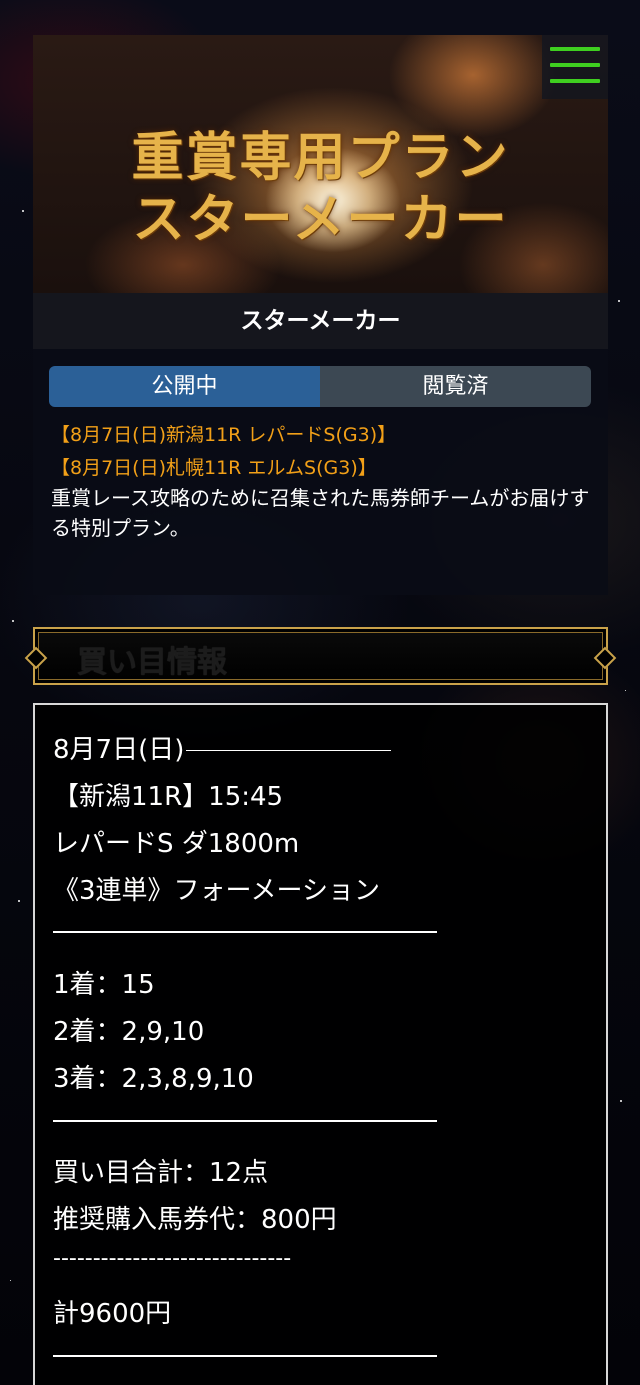 The height and width of the screenshot is (1385, 640). What do you see at coordinates (168, 797) in the screenshot?
I see `race-time: 【新潟11R】15:45` at bounding box center [168, 797].